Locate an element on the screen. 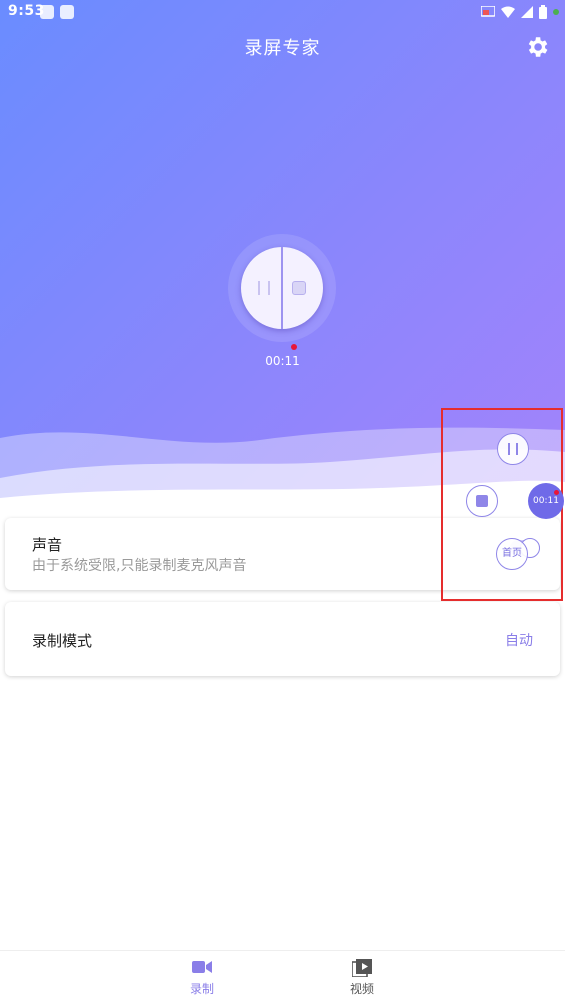  cast-icon is located at coordinates (488, 11).